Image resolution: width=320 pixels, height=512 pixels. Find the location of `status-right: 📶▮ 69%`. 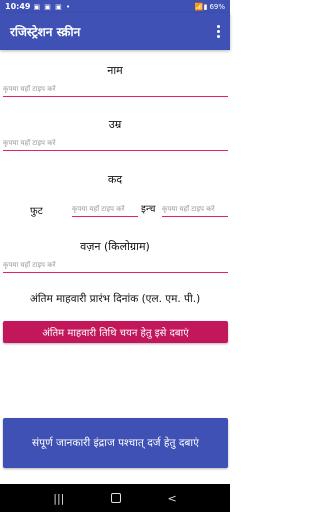

status-right: 📶▮ 69% is located at coordinates (210, 7).